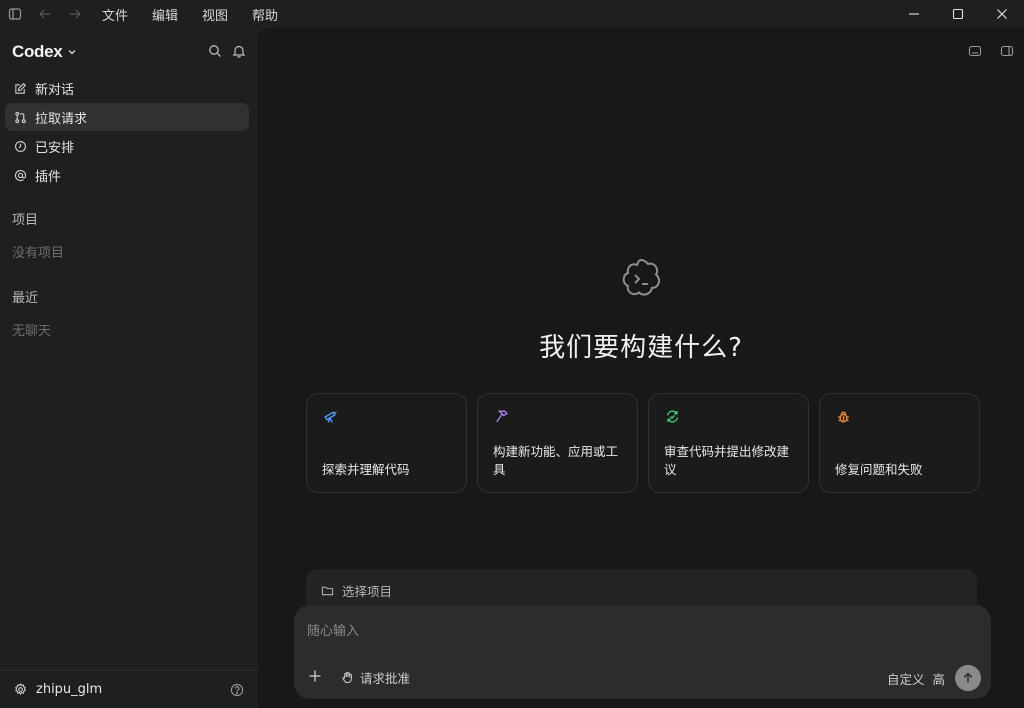 This screenshot has height=708, width=1024. Describe the element at coordinates (215, 51) in the screenshot. I see `search-icon` at that location.